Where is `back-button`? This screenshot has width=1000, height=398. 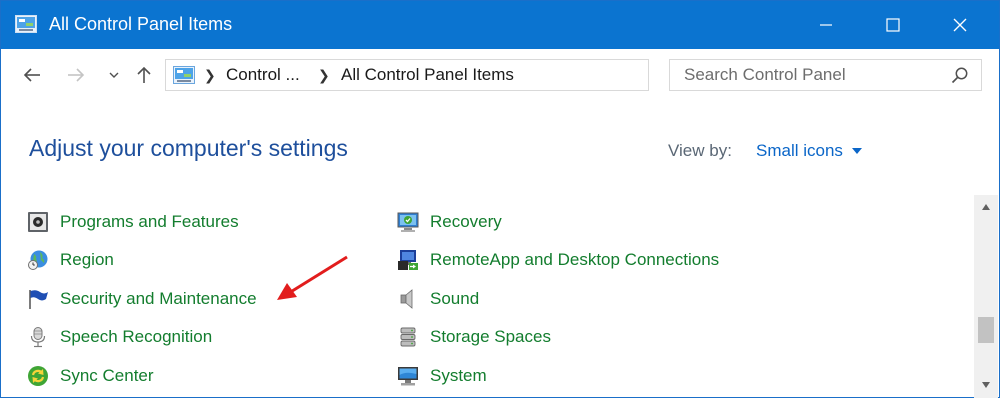 back-button is located at coordinates (32, 75).